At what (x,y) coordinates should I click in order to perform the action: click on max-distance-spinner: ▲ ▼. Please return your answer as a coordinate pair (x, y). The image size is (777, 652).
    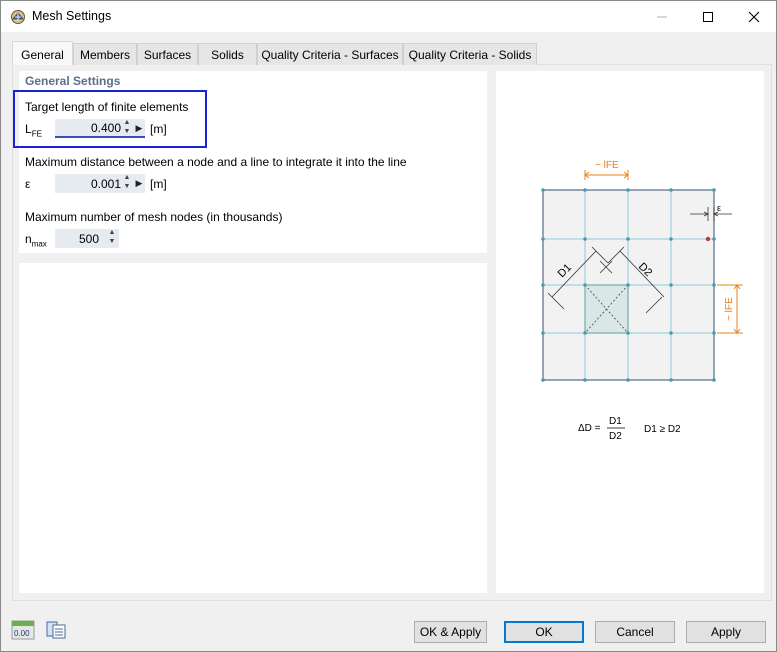
    Looking at the image, I should click on (127, 183).